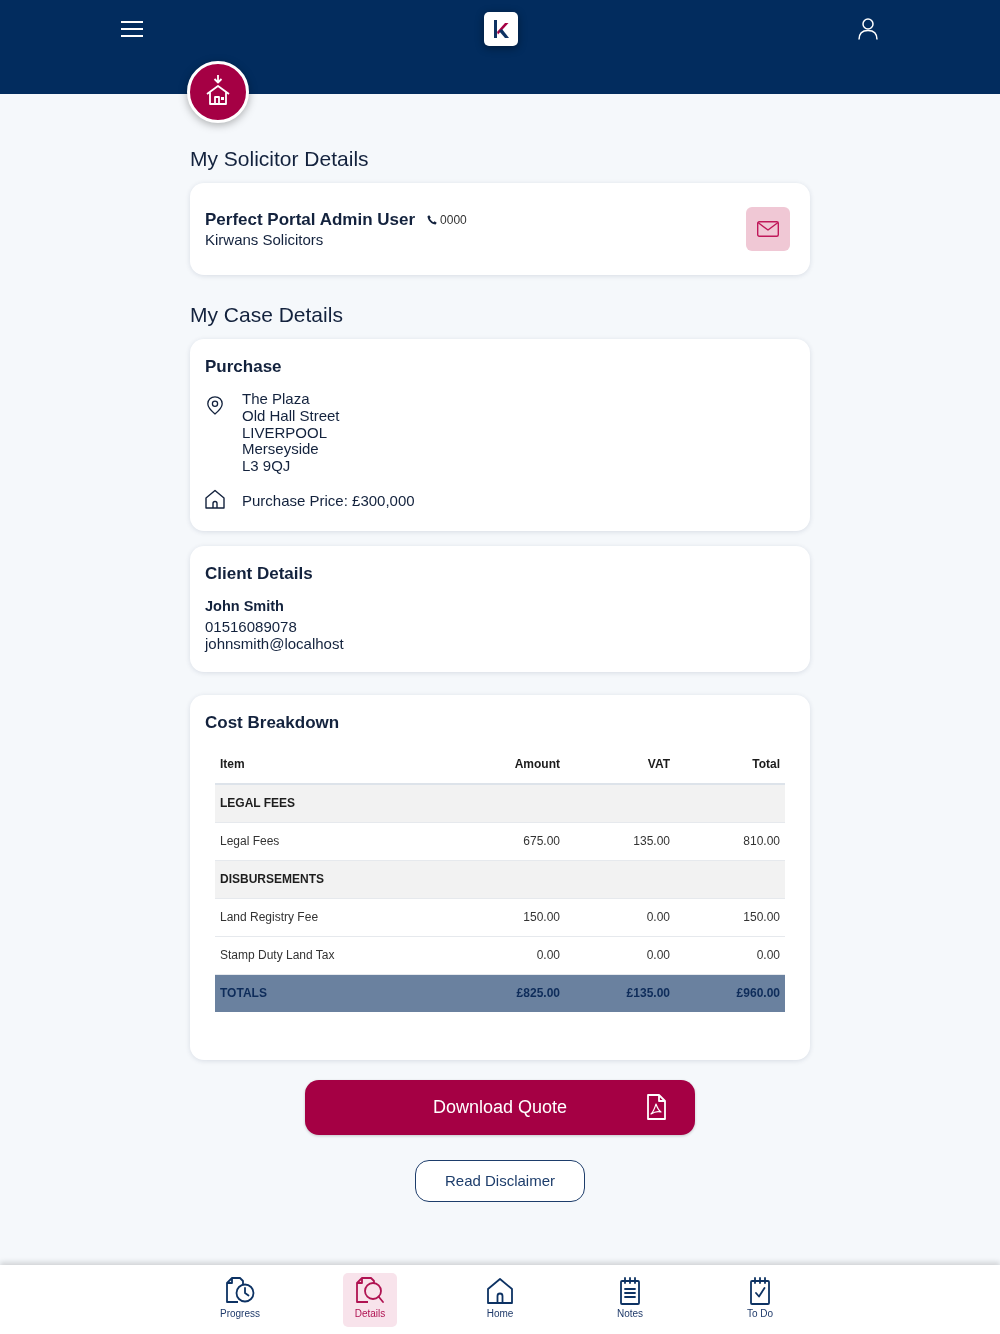 Image resolution: width=1000 pixels, height=1334 pixels. I want to click on table-cell: Land Registry Fee, so click(335, 917).